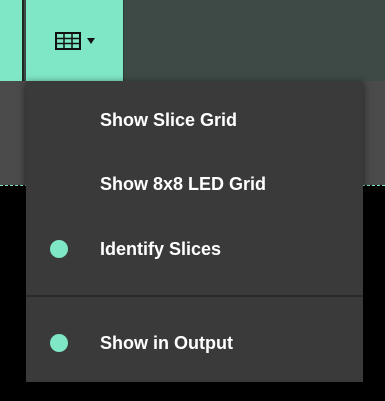 This screenshot has width=385, height=401. What do you see at coordinates (183, 183) in the screenshot?
I see `menu-item-label: Show 8x8 LED Grid` at bounding box center [183, 183].